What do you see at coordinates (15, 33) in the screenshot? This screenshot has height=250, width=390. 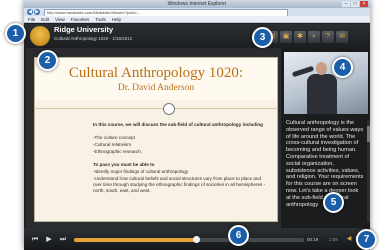 I see `callout-1: 1` at bounding box center [15, 33].